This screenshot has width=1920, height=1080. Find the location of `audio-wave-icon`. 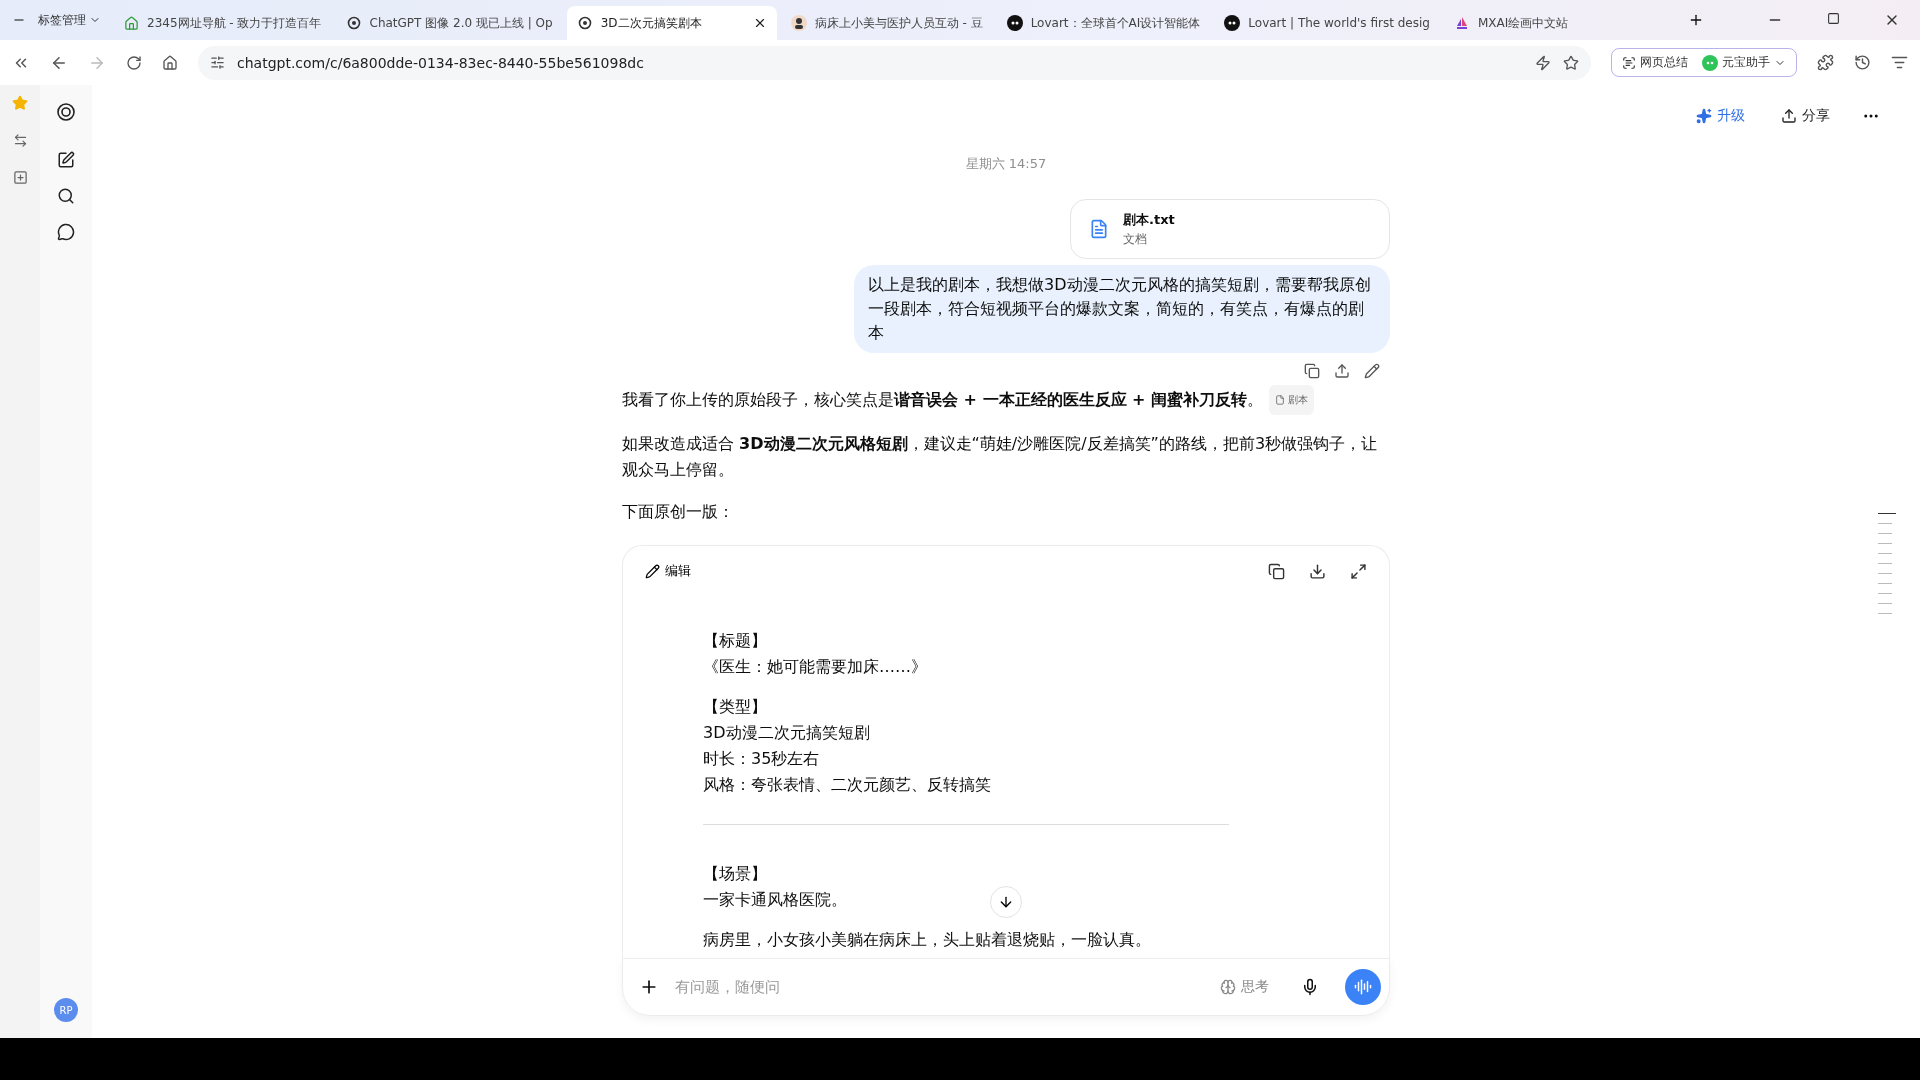

audio-wave-icon is located at coordinates (1363, 987).